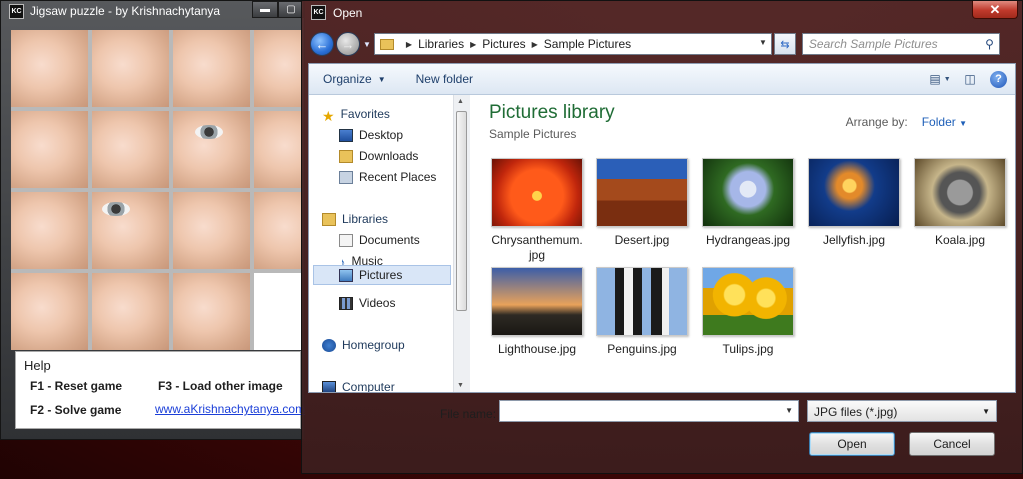 The height and width of the screenshot is (479, 1023). Describe the element at coordinates (503, 44) in the screenshot. I see `breadcrumb-pictures: Pictures` at that location.